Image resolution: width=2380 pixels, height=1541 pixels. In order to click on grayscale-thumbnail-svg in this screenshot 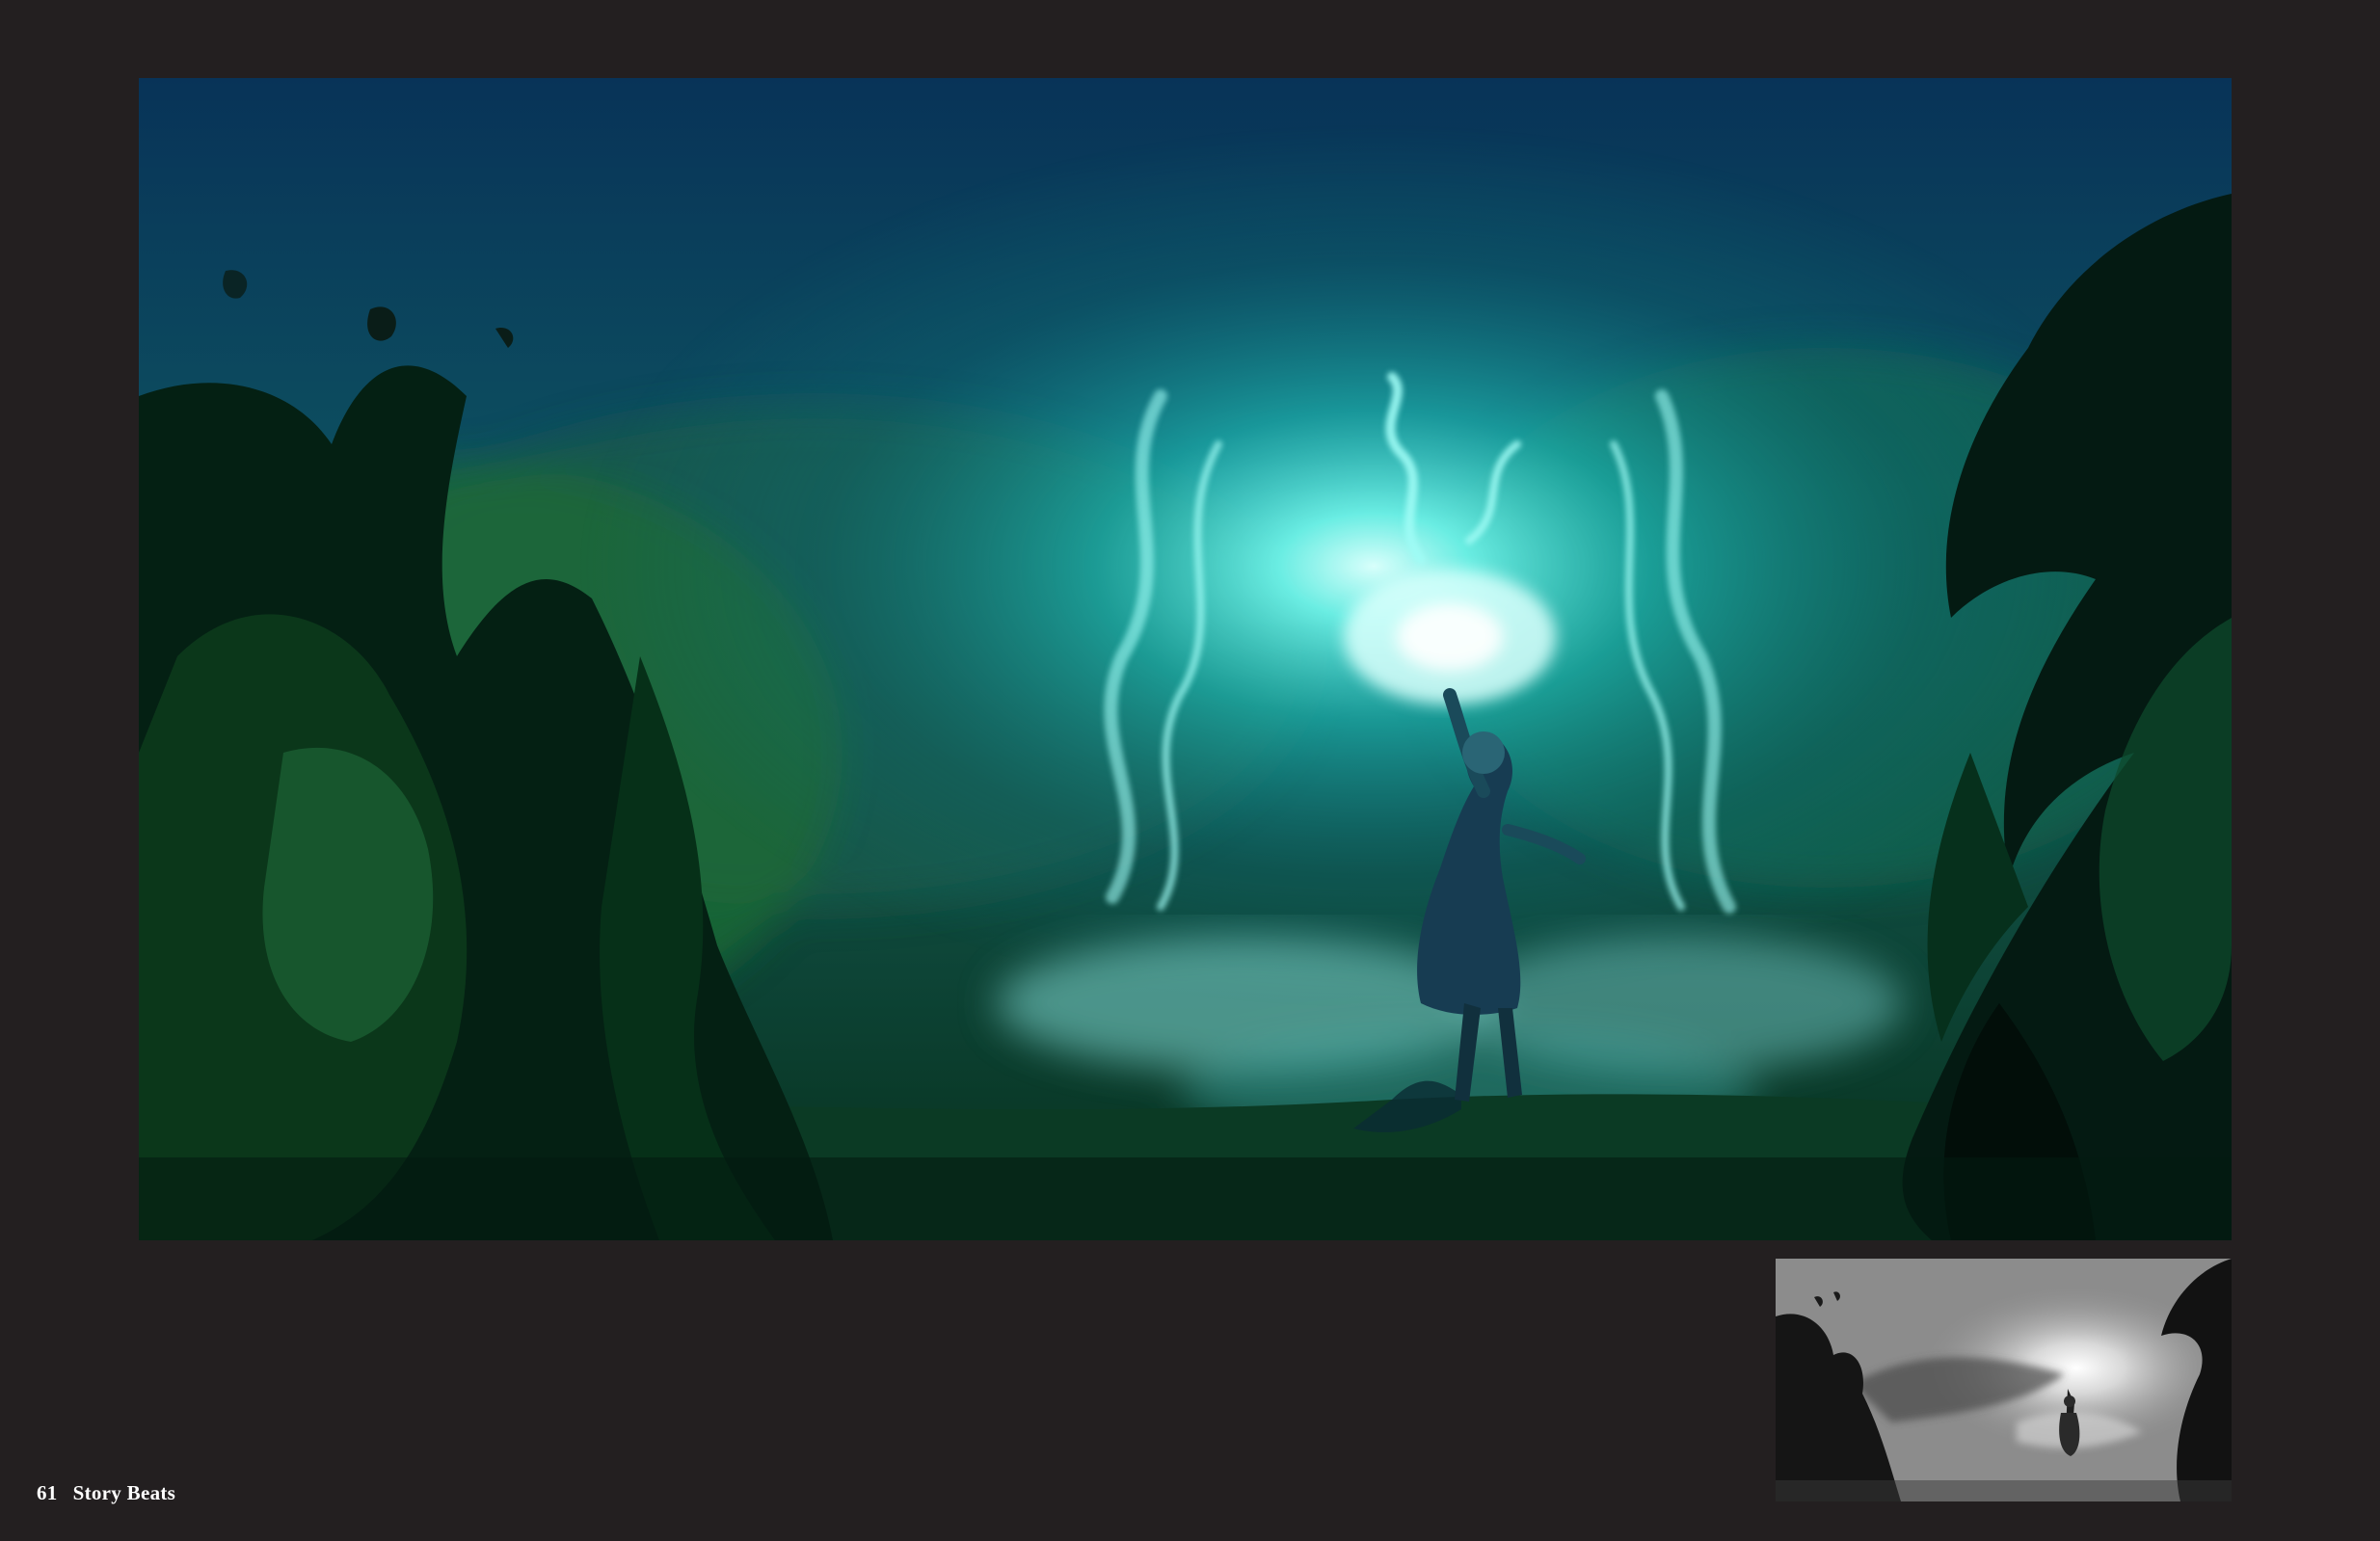, I will do `click(2004, 1380)`.